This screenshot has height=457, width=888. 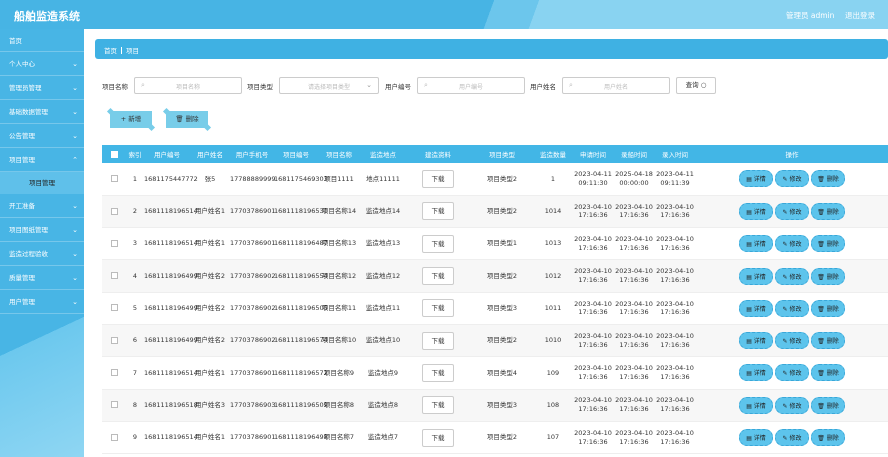 I want to click on table-cell-uname: 用户姓名3, so click(x=210, y=405).